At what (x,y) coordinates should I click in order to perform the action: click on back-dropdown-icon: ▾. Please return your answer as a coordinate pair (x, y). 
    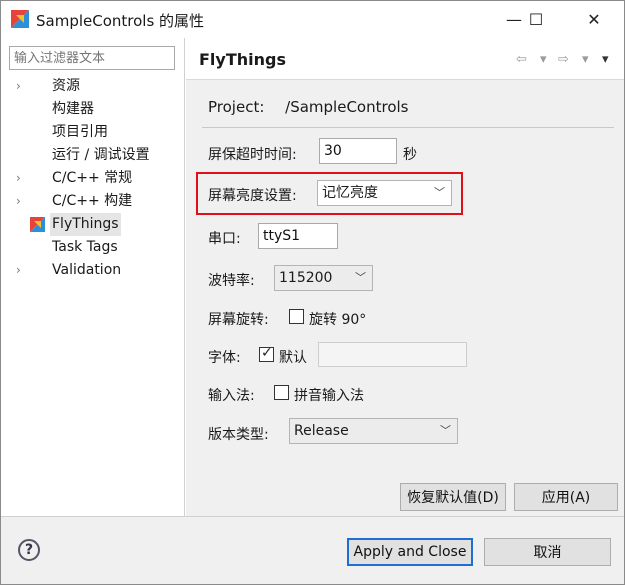
    Looking at the image, I should click on (543, 59).